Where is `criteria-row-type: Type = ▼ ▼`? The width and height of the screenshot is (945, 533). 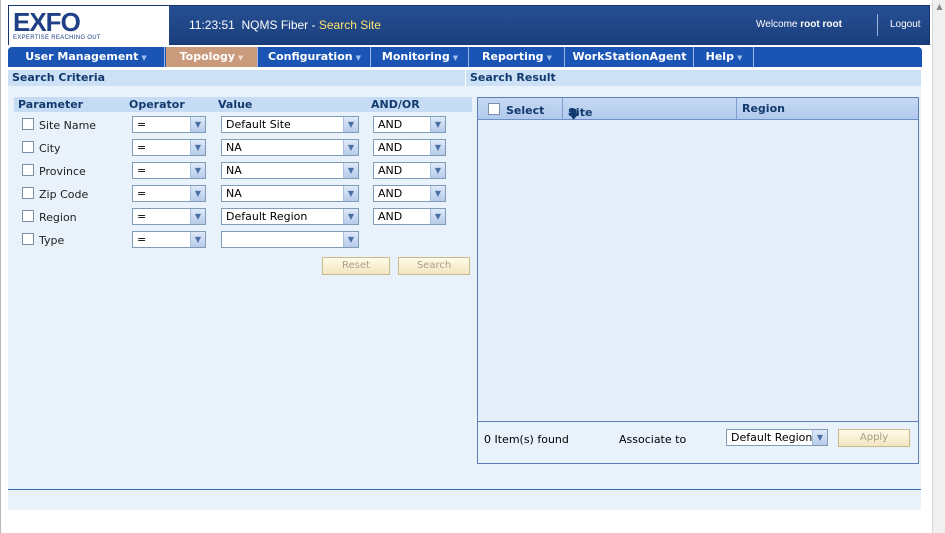 criteria-row-type: Type = ▼ ▼ is located at coordinates (243, 240).